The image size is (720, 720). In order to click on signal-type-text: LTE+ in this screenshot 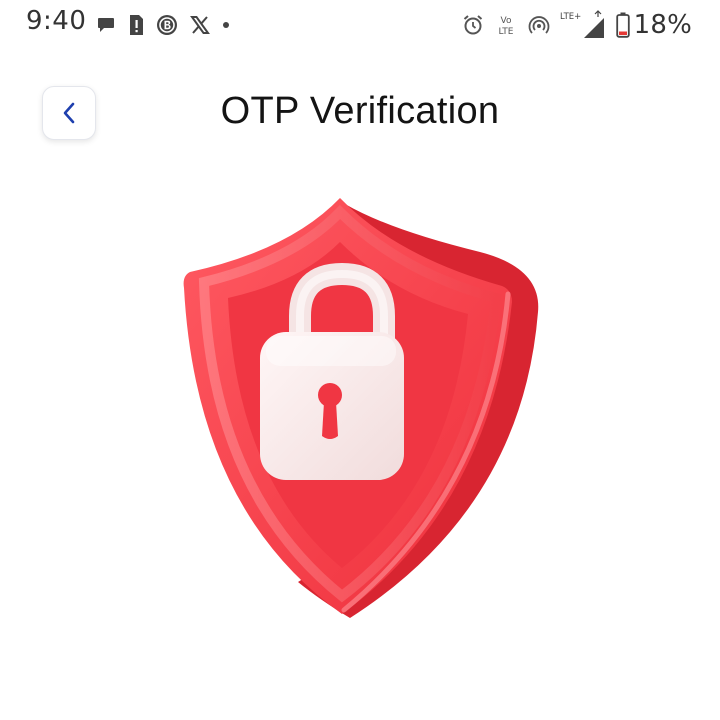, I will do `click(570, 17)`.